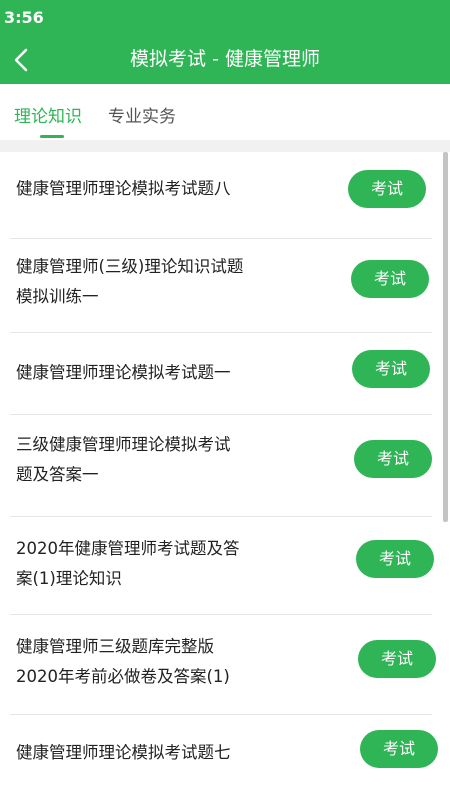 The height and width of the screenshot is (800, 450). Describe the element at coordinates (123, 188) in the screenshot. I see `exam-title-line: 健康管理师理论模拟考试题八` at that location.